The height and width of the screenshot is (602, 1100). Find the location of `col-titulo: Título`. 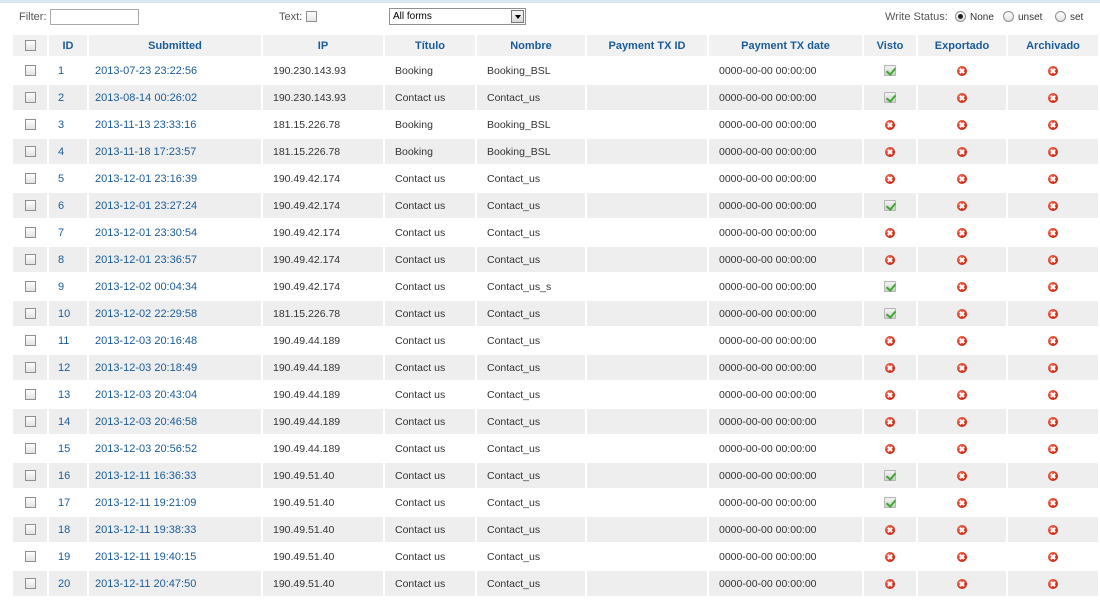

col-titulo: Título is located at coordinates (430, 45).